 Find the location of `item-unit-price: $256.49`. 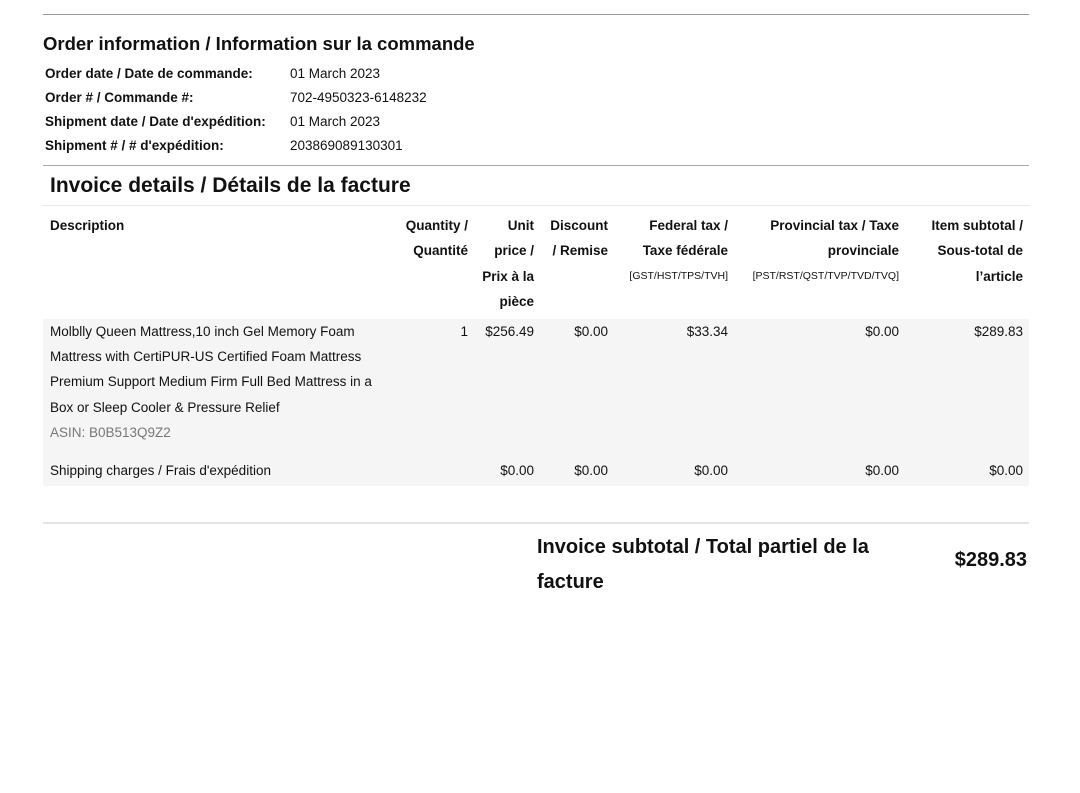

item-unit-price: $256.49 is located at coordinates (509, 331).